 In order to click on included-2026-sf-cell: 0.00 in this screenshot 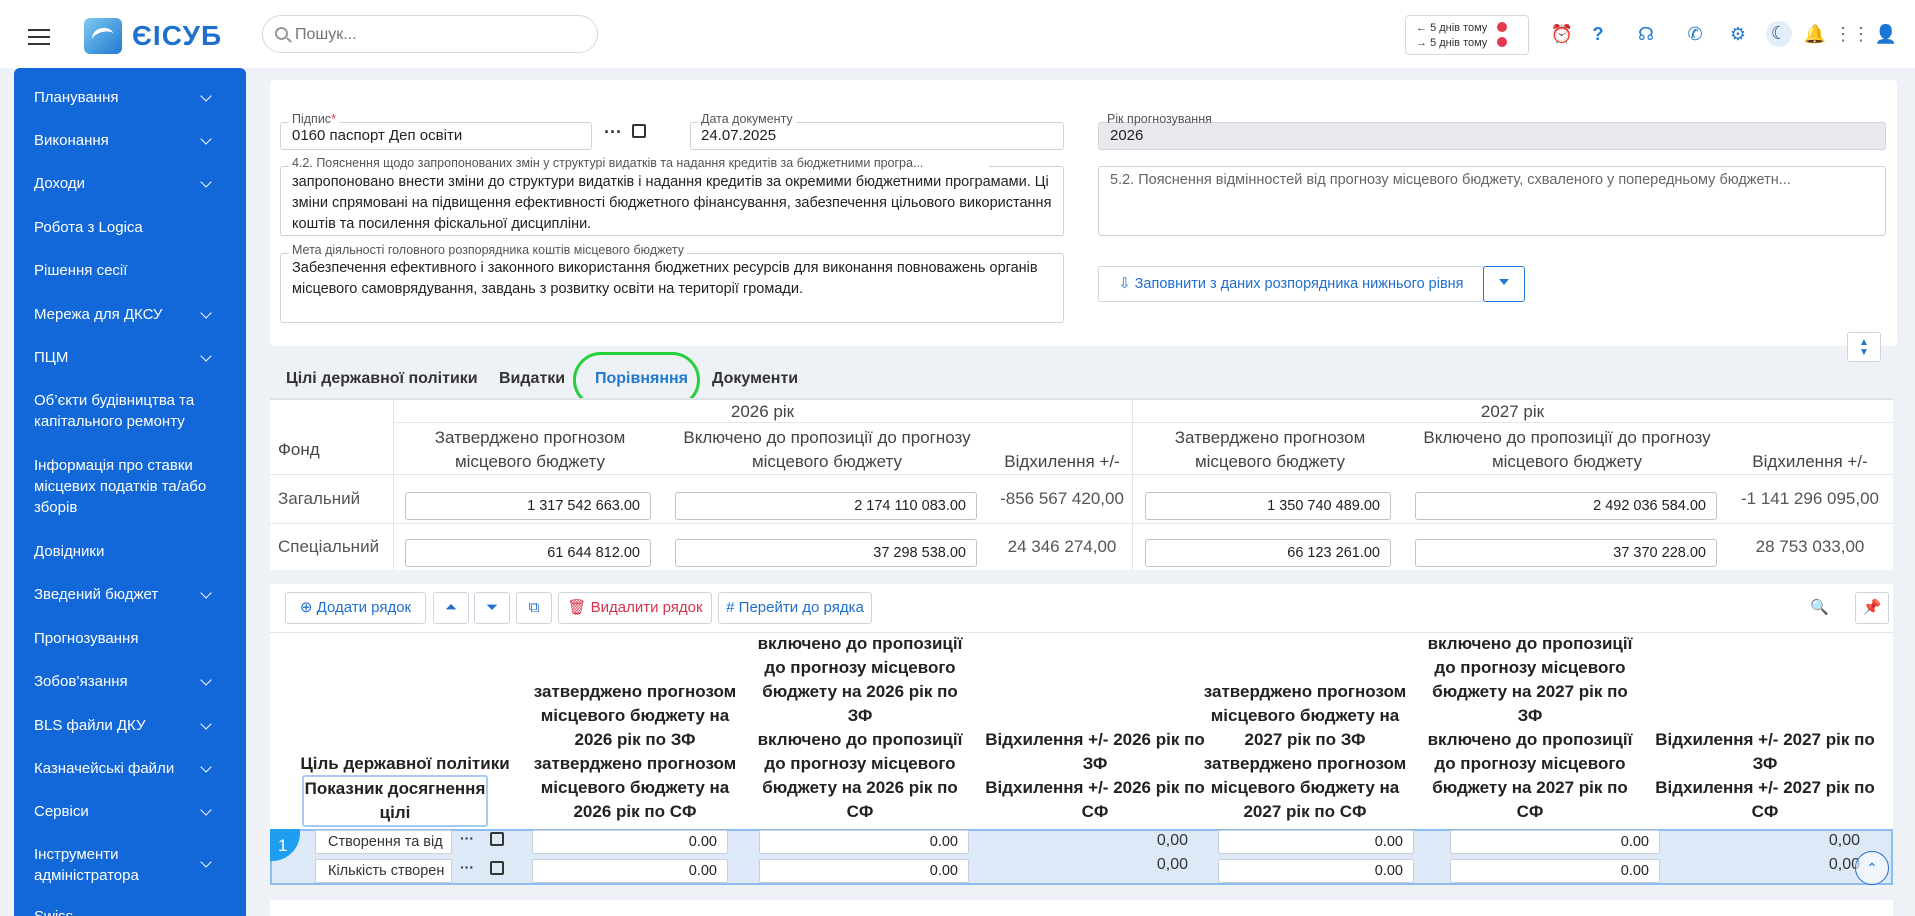, I will do `click(864, 871)`.